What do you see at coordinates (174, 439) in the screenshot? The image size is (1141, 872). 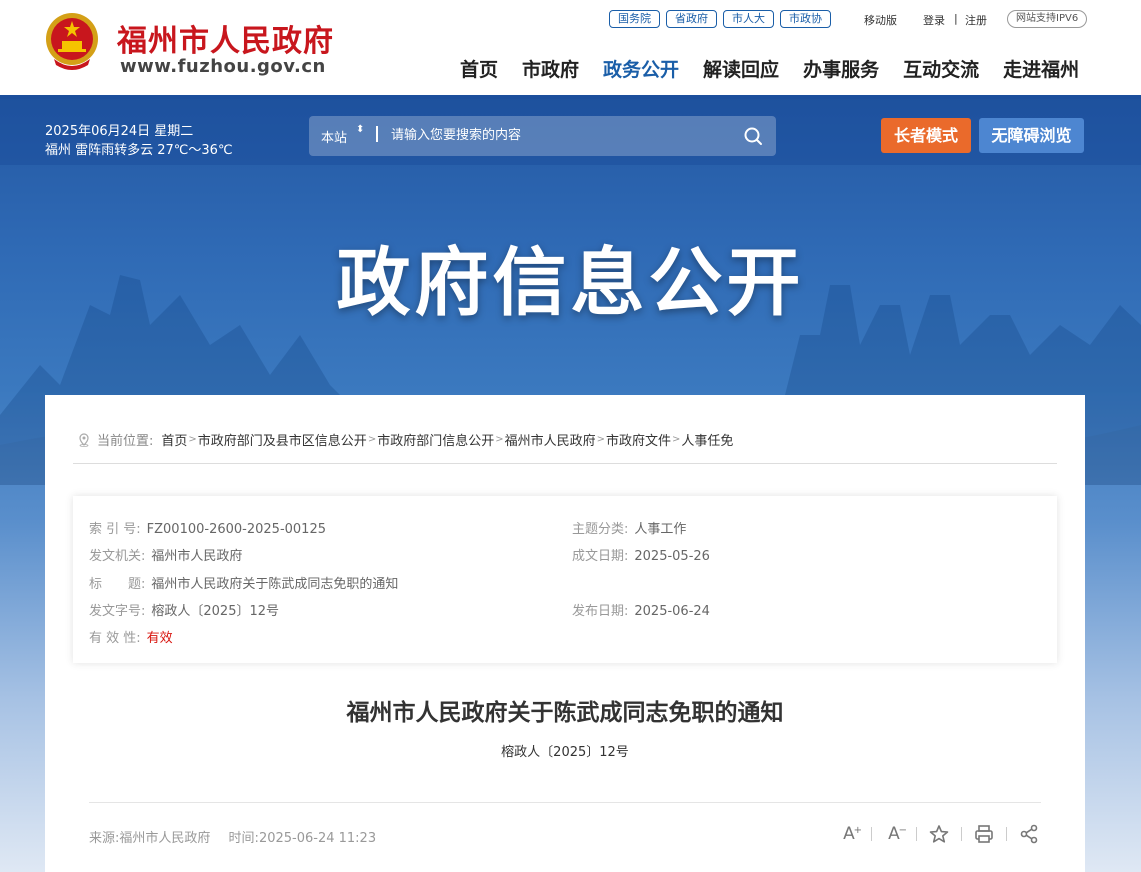 I see `breadcrumb-home: 首页` at bounding box center [174, 439].